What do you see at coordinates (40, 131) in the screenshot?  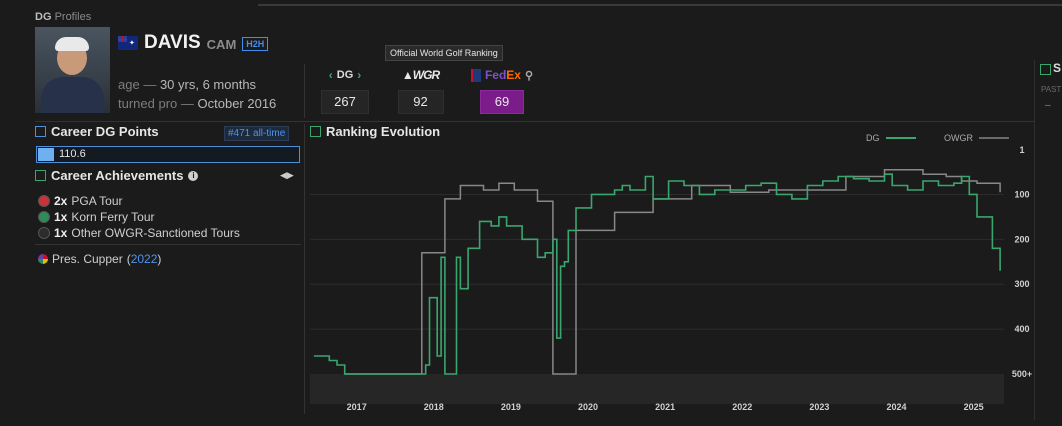 I see `career-points-checkbox` at bounding box center [40, 131].